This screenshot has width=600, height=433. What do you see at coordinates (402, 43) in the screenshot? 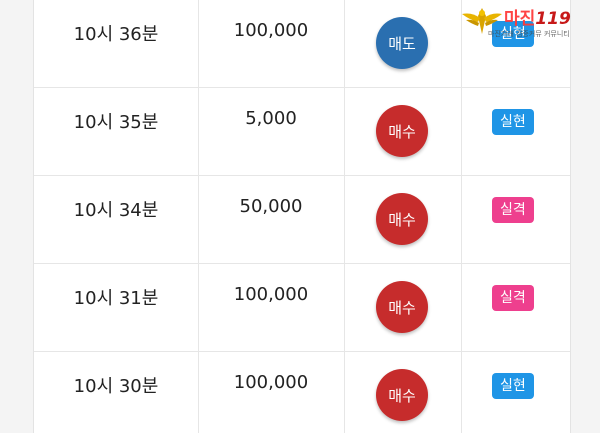
I see `sell-order-button: 매도` at bounding box center [402, 43].